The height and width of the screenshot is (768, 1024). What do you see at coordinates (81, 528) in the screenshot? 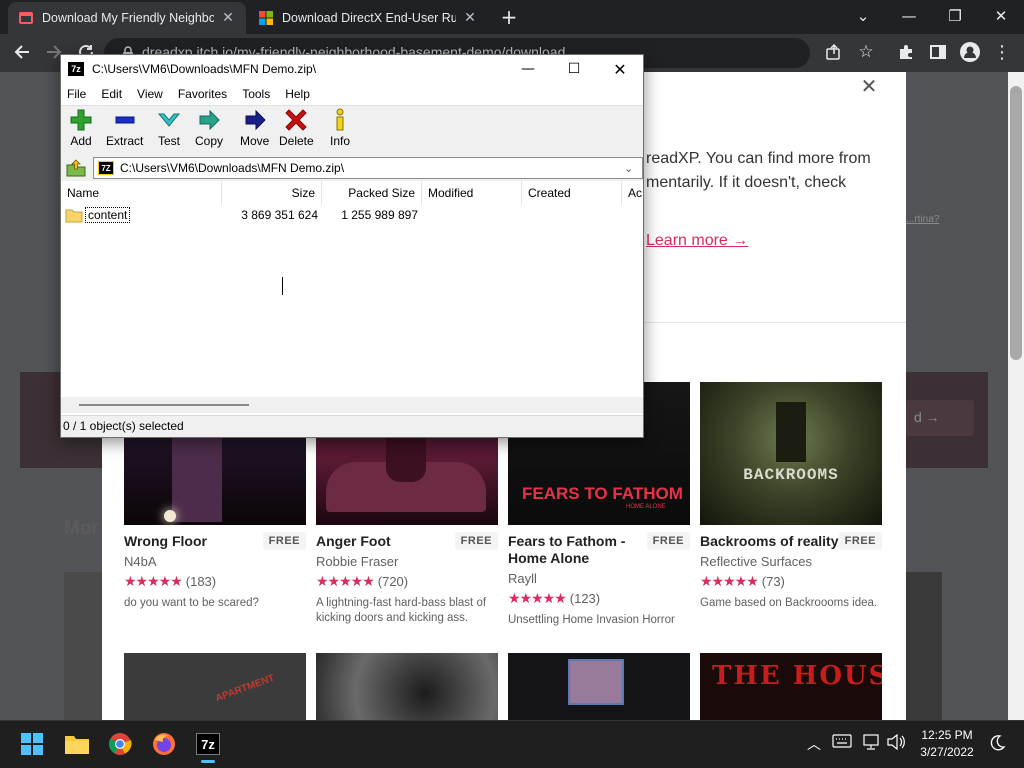
I see `more-games-heading: Mor` at bounding box center [81, 528].